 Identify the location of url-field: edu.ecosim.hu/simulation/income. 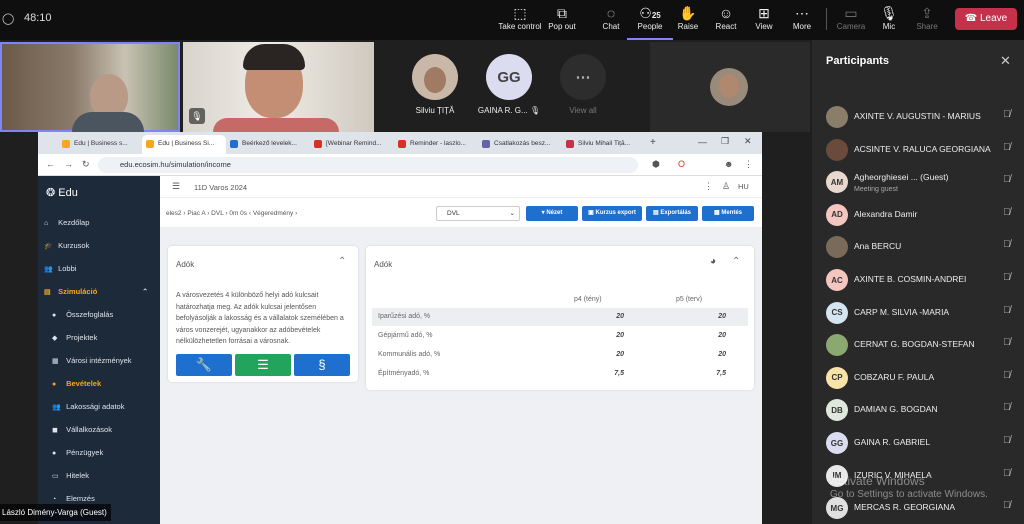
(368, 165).